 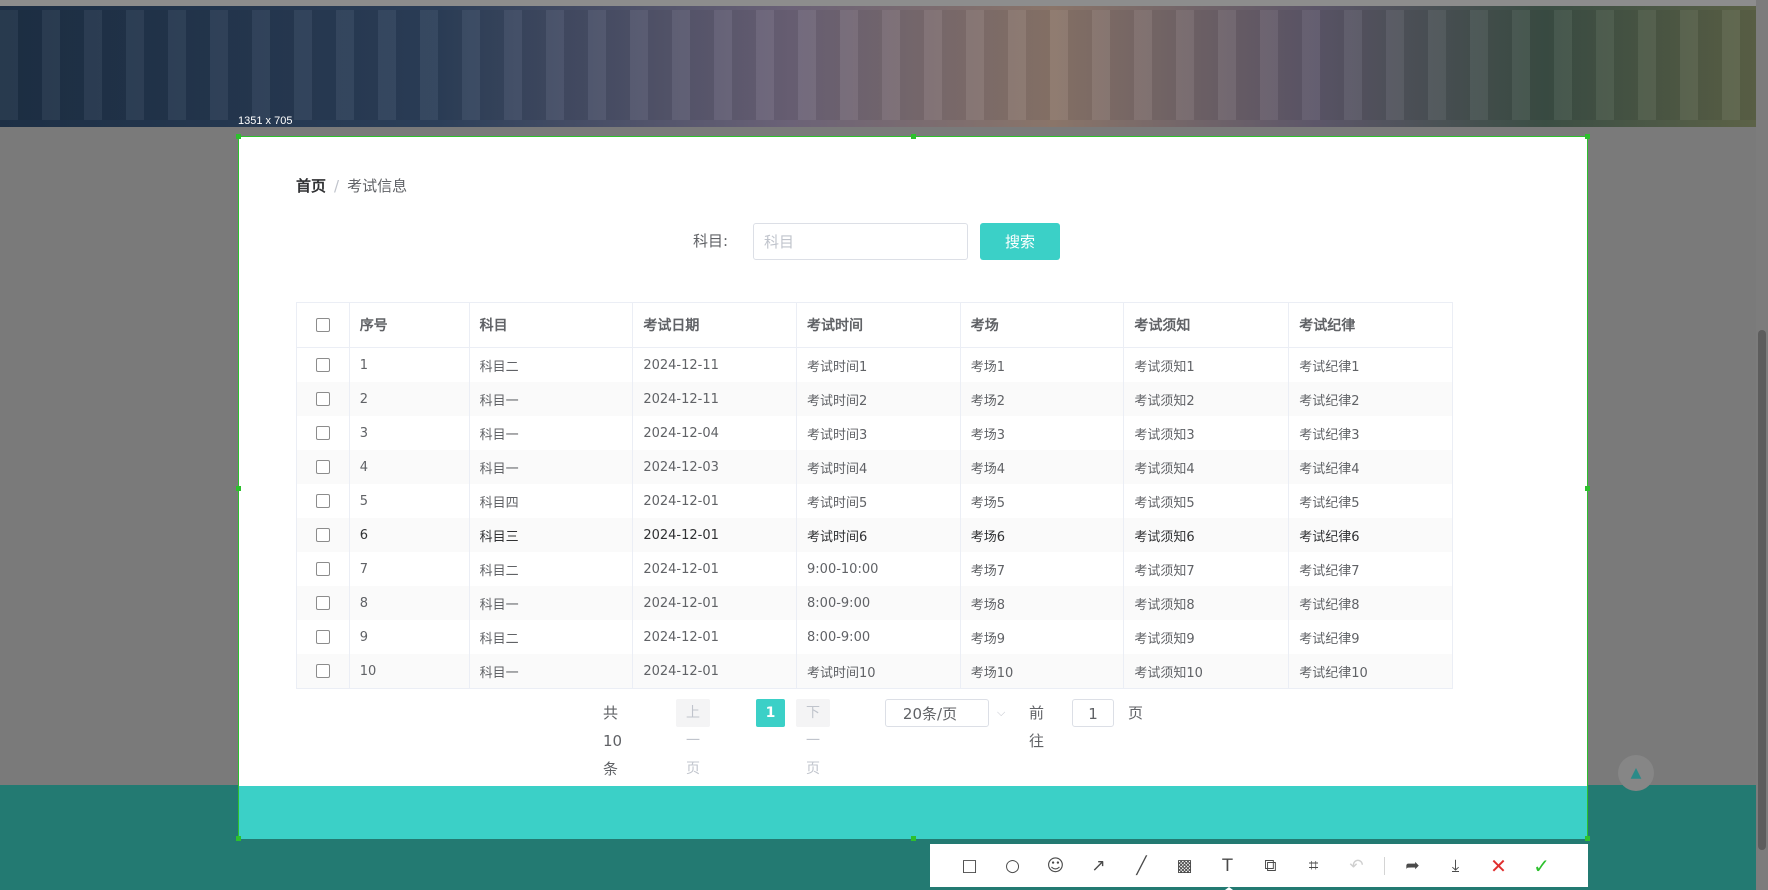 What do you see at coordinates (322, 325) in the screenshot?
I see `select-all-checkbox` at bounding box center [322, 325].